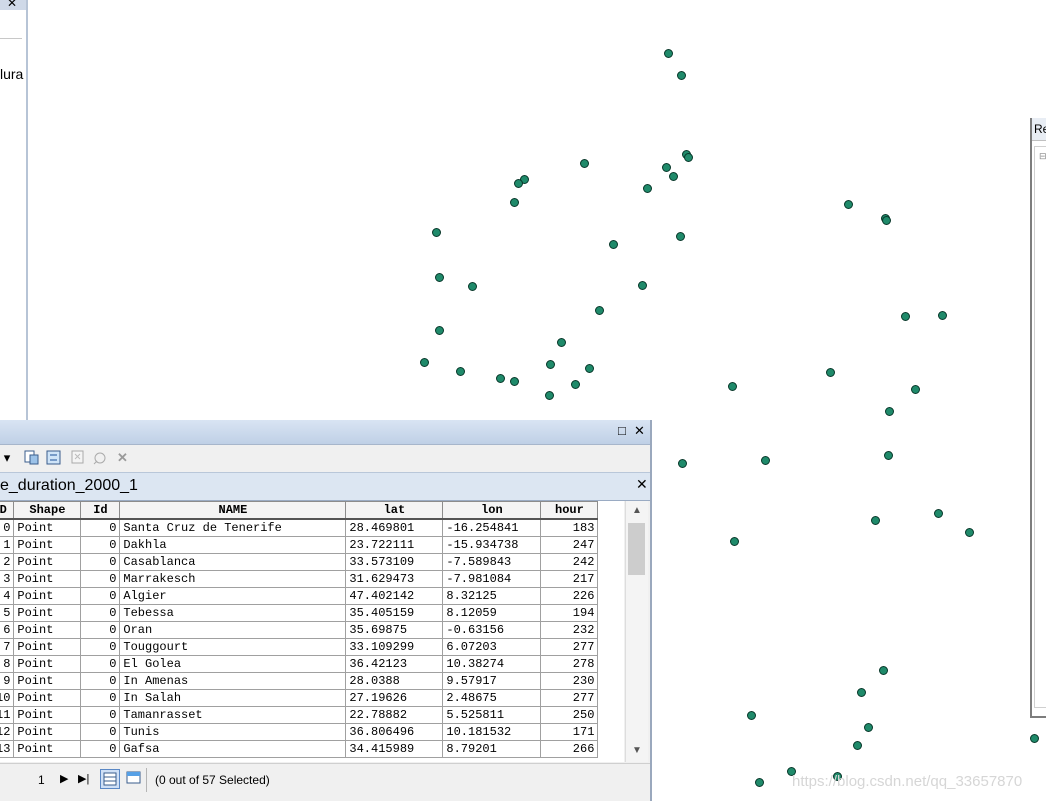 This screenshot has width=1046, height=801. I want to click on table-row: 6 Point 0 Oran 35.69875 -0.63156 232, so click(299, 630).